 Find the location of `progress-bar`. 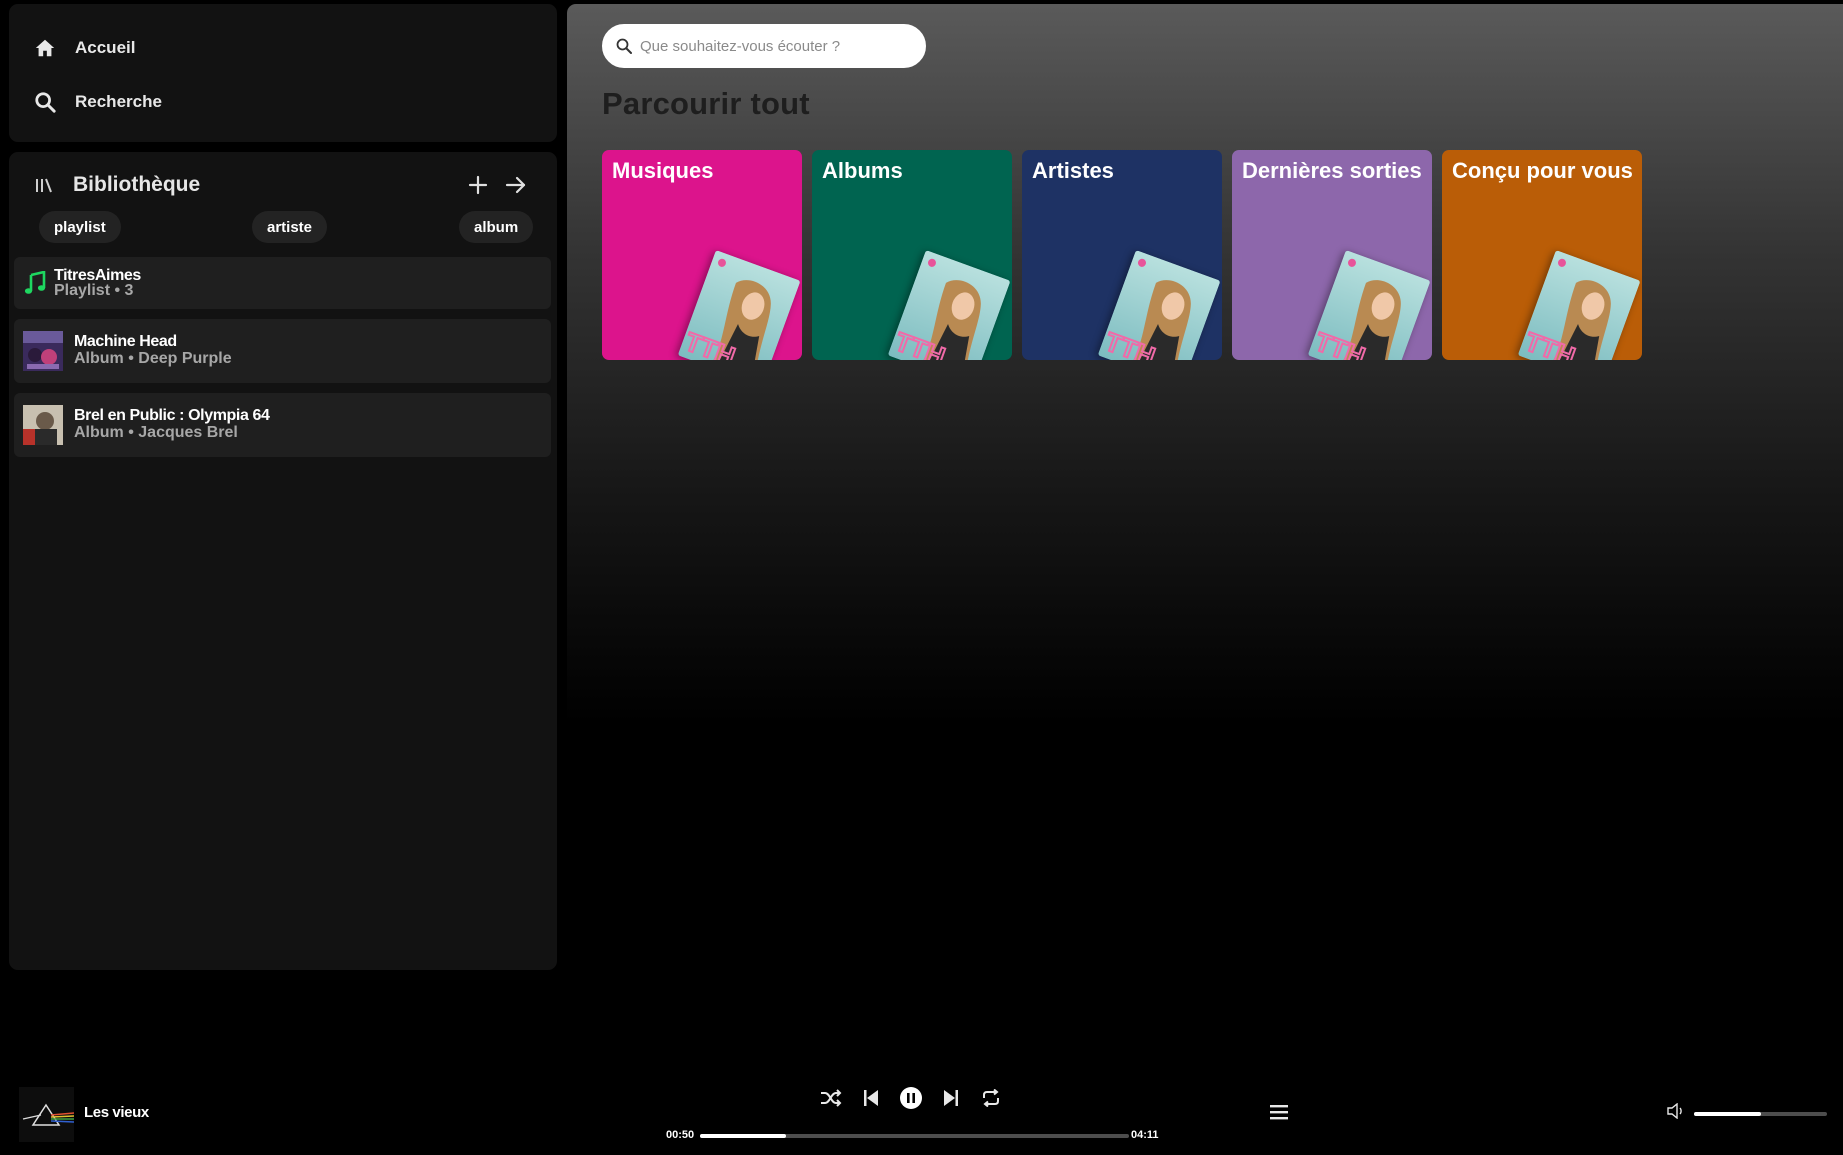

progress-bar is located at coordinates (914, 1136).